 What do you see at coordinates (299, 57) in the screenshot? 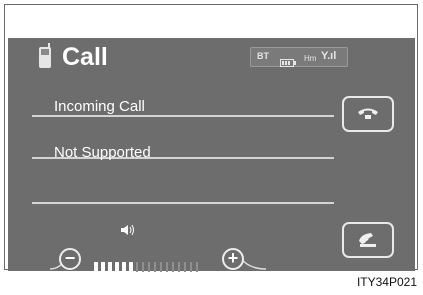
I see `status-bar: BT Hm Y.ıl` at bounding box center [299, 57].